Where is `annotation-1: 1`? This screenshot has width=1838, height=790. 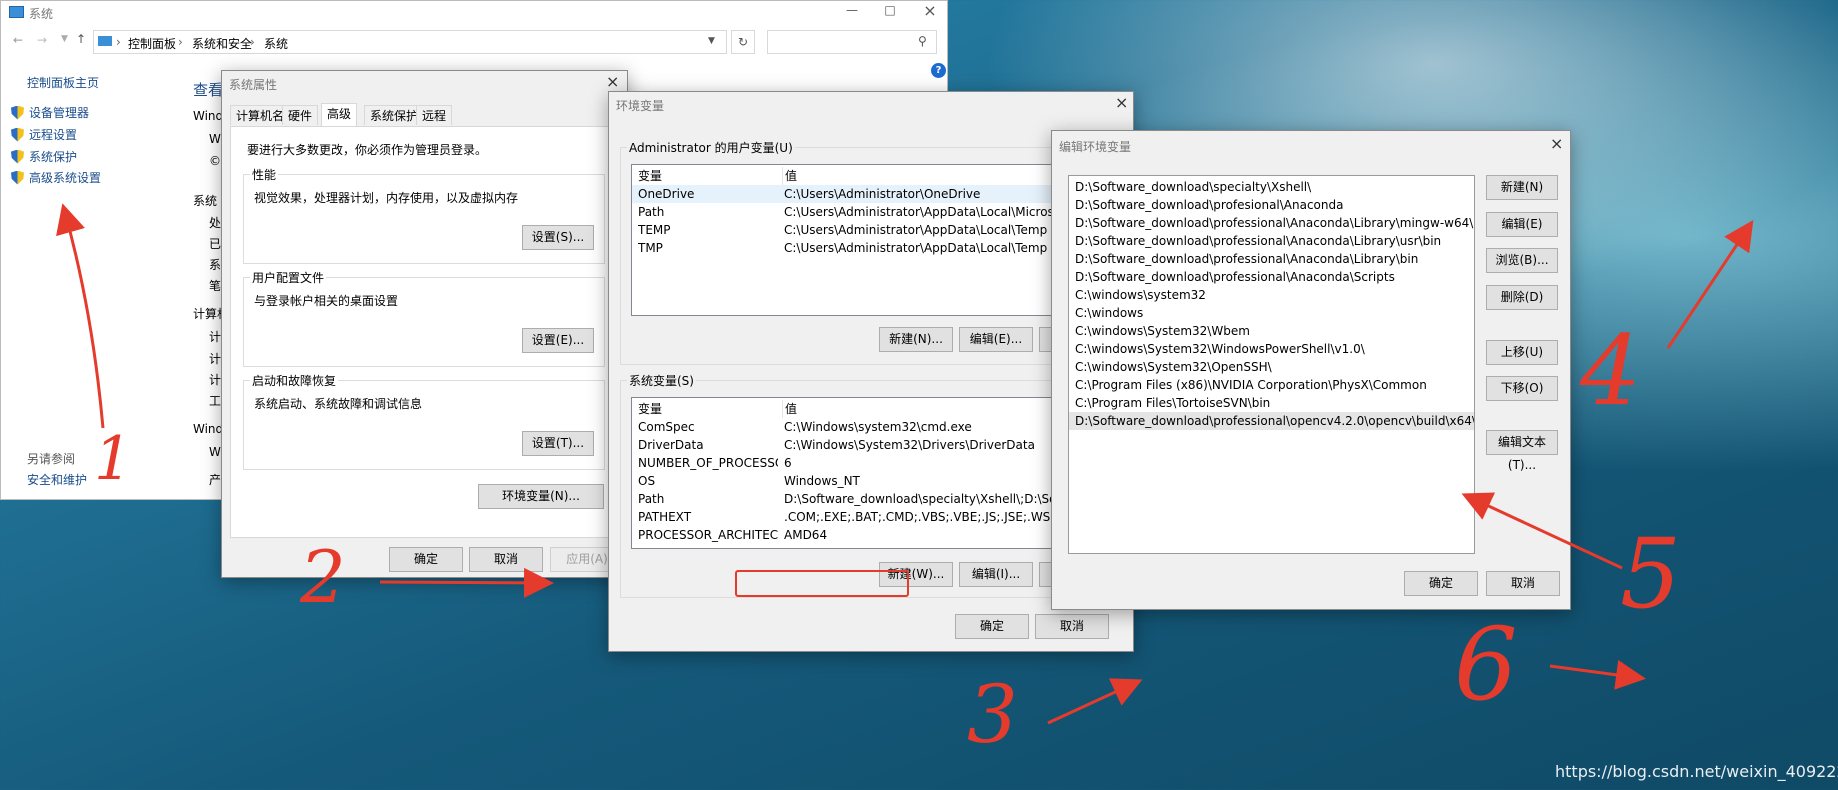 annotation-1: 1 is located at coordinates (113, 459).